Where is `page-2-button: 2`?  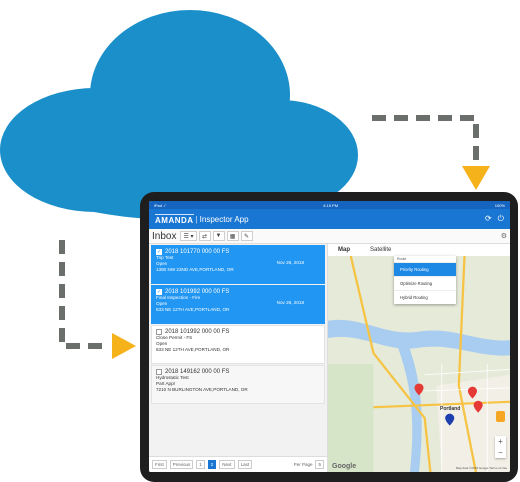
page-2-button: 2 is located at coordinates (212, 464).